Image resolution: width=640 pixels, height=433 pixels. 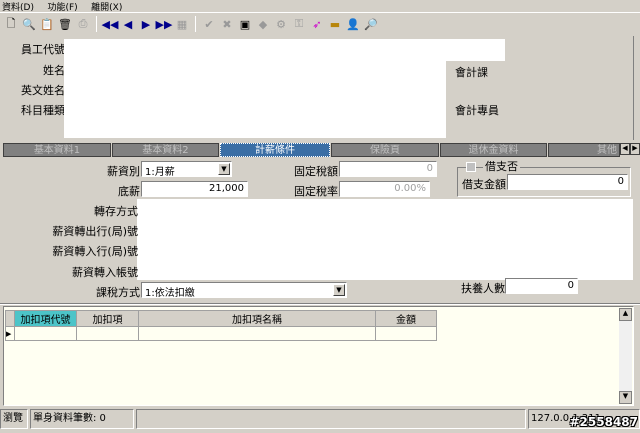 What do you see at coordinates (29, 24) in the screenshot?
I see `preview-icon: 🔍` at bounding box center [29, 24].